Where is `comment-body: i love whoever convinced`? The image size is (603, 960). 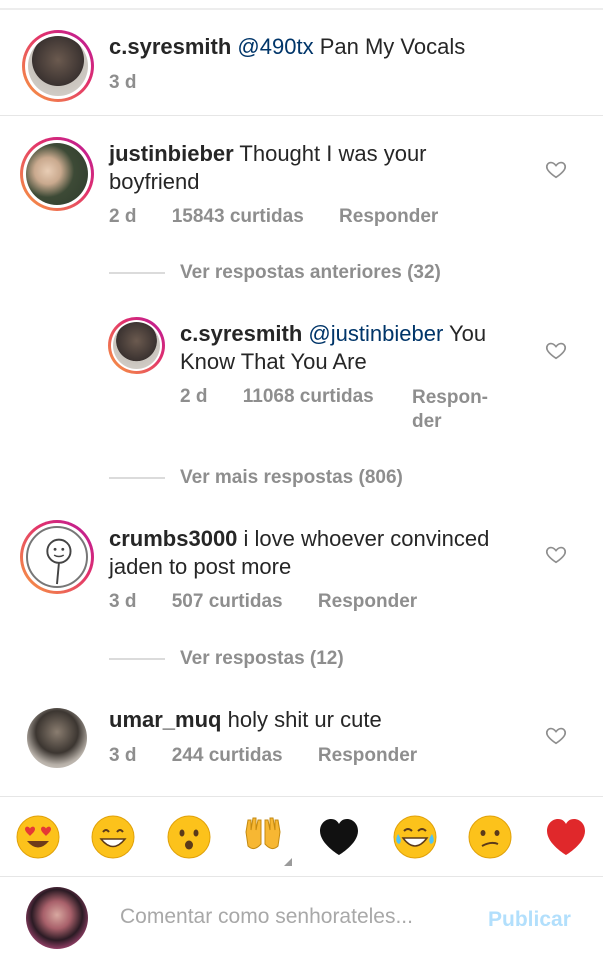 comment-body: i love whoever convinced is located at coordinates (366, 538).